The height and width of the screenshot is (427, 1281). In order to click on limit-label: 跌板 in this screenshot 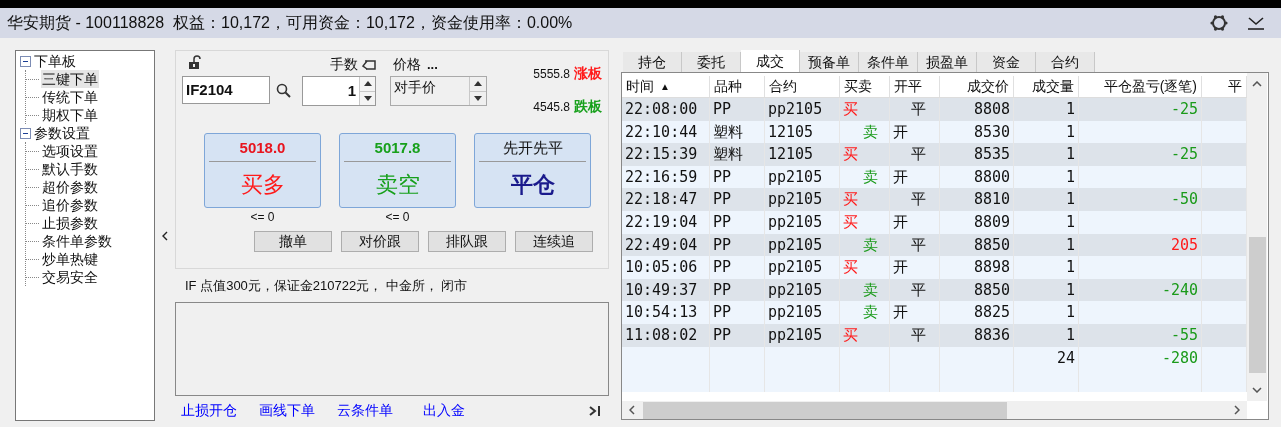, I will do `click(588, 106)`.